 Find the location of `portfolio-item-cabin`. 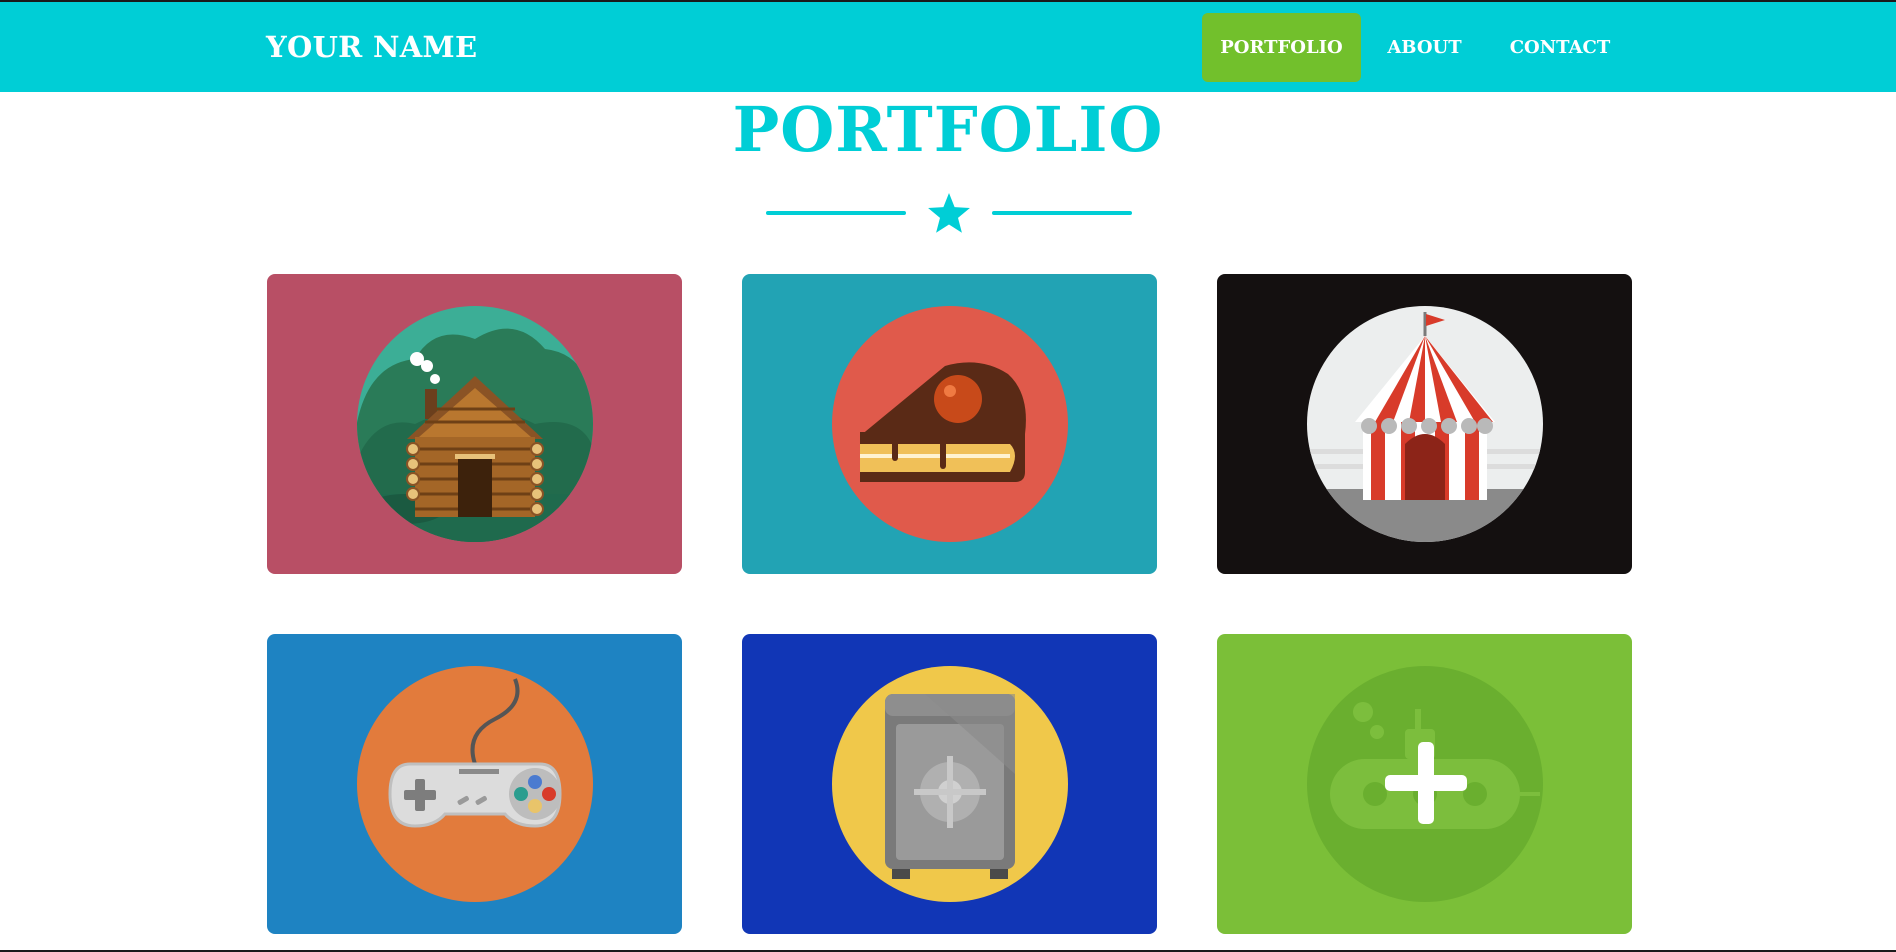

portfolio-item-cabin is located at coordinates (474, 424).